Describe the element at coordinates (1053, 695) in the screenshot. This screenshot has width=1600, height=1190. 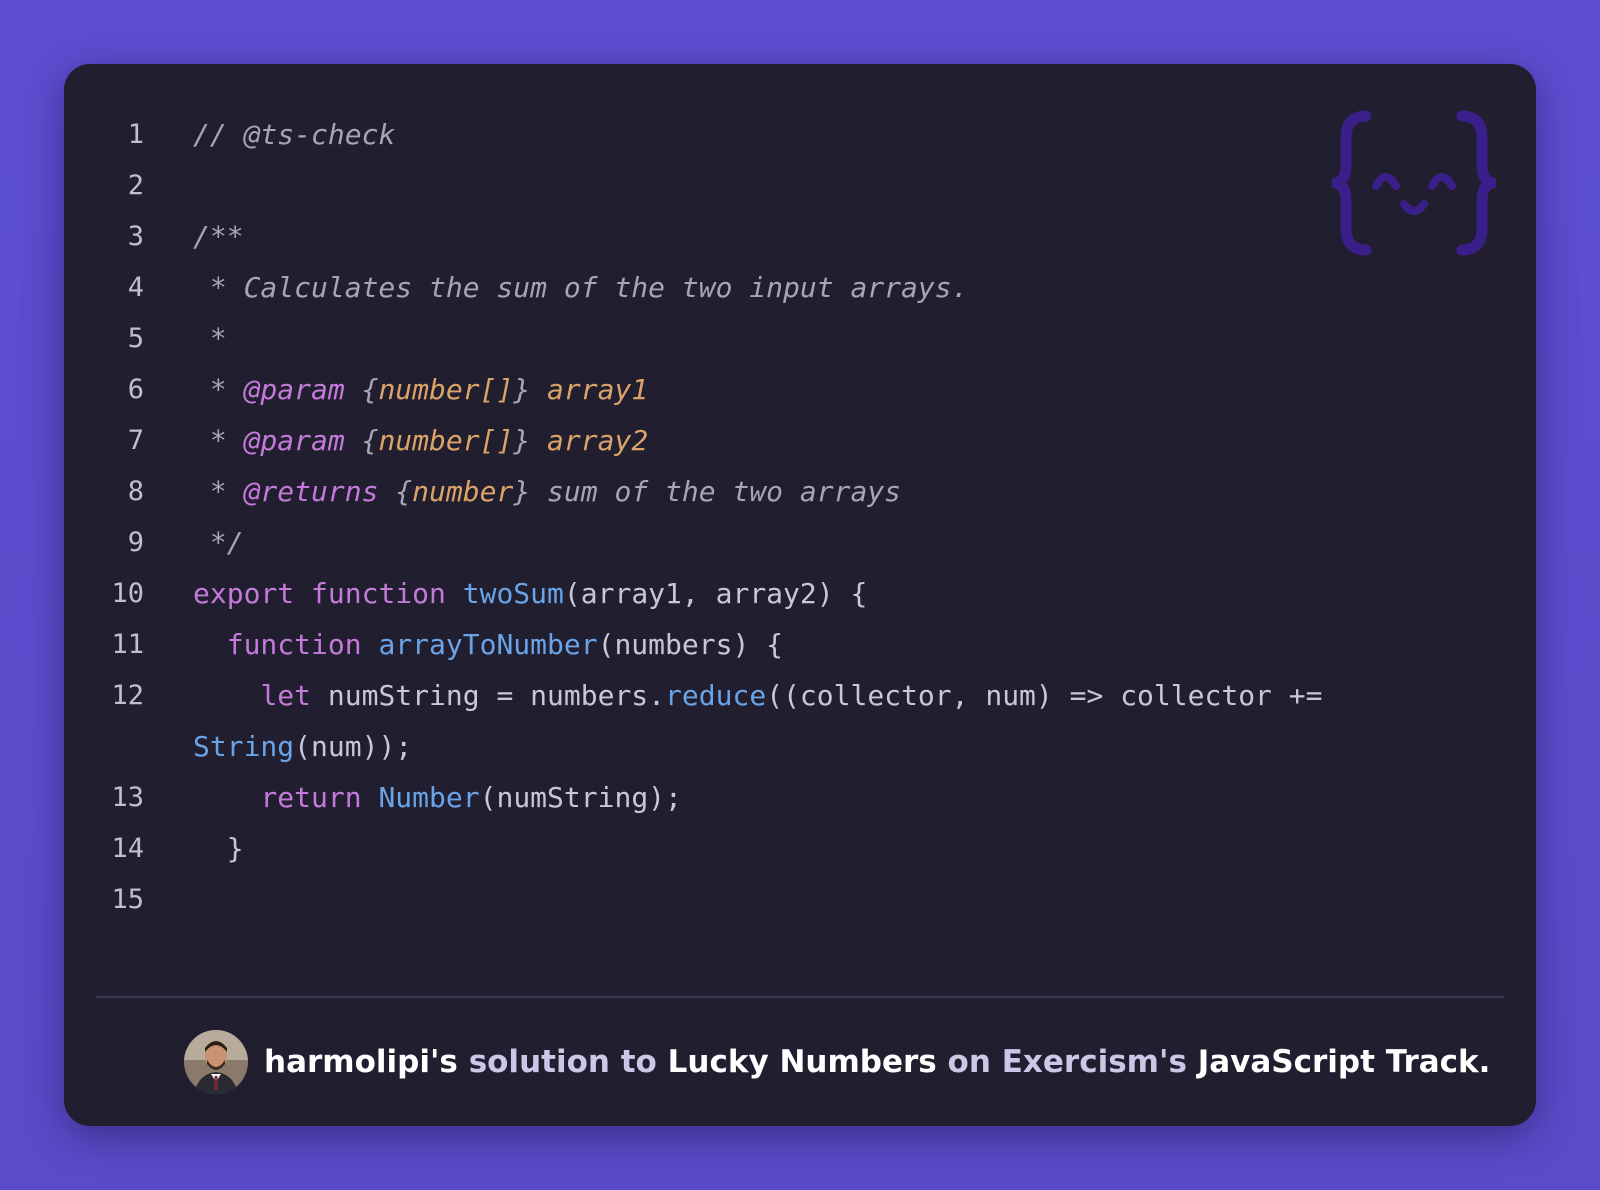
I see `code-token: ((collector, num) => collector +=` at that location.